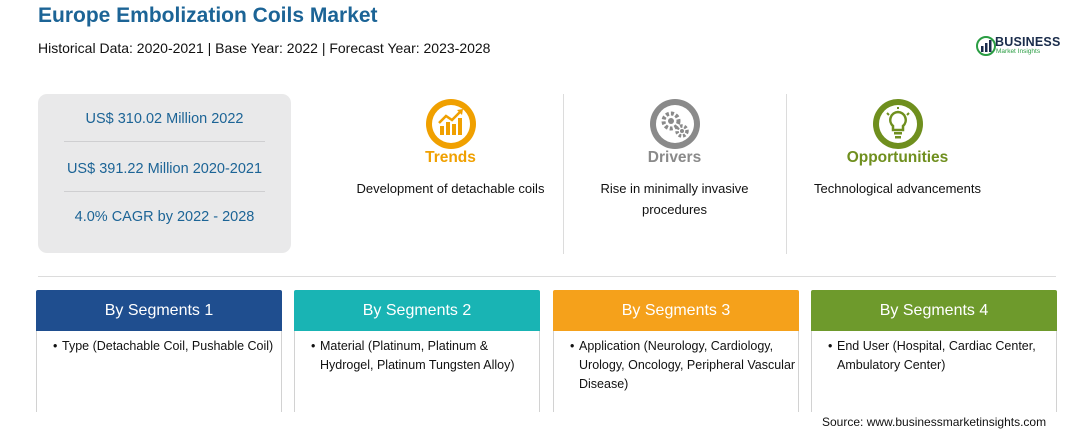 The height and width of the screenshot is (430, 1092). What do you see at coordinates (674, 124) in the screenshot?
I see `gears-icon` at bounding box center [674, 124].